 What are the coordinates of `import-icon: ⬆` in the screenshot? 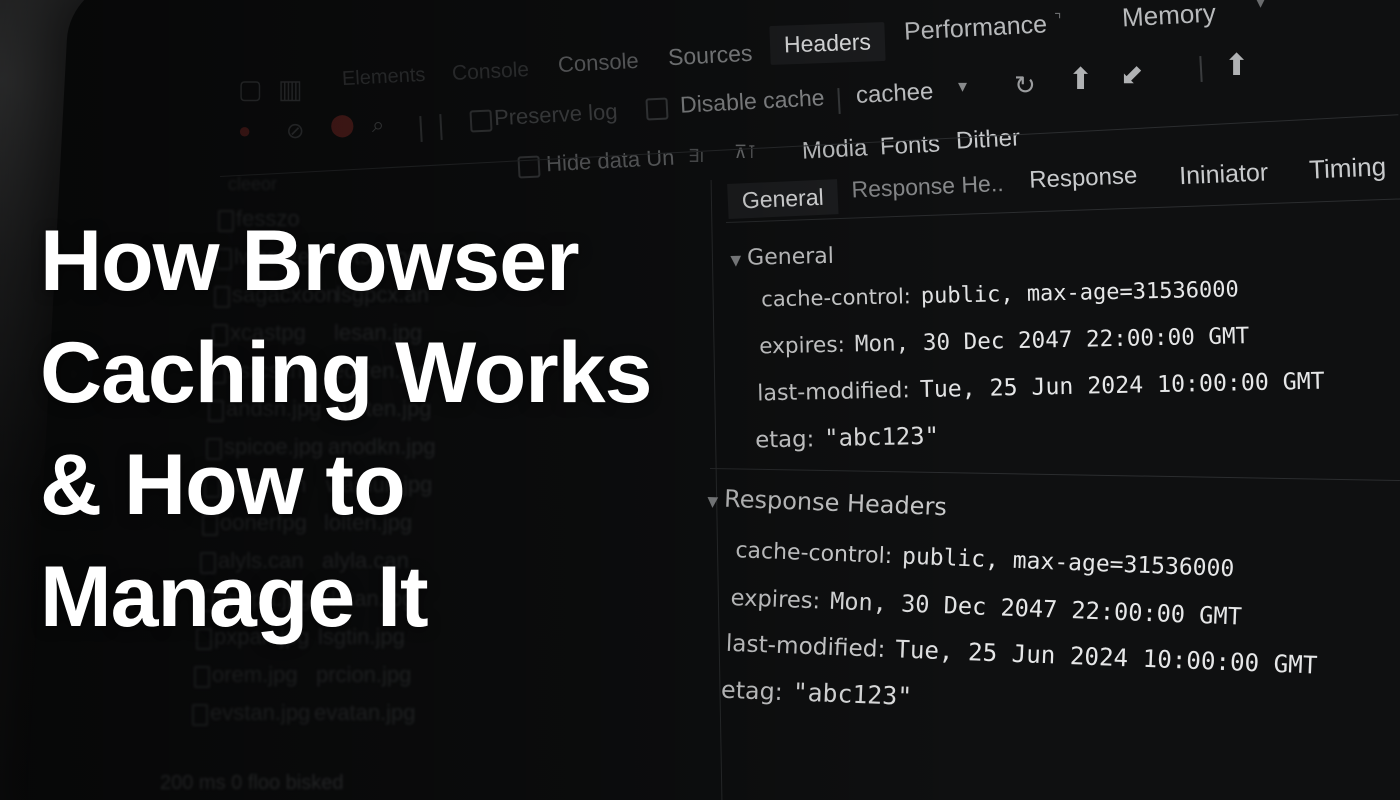 It's located at (1080, 79).